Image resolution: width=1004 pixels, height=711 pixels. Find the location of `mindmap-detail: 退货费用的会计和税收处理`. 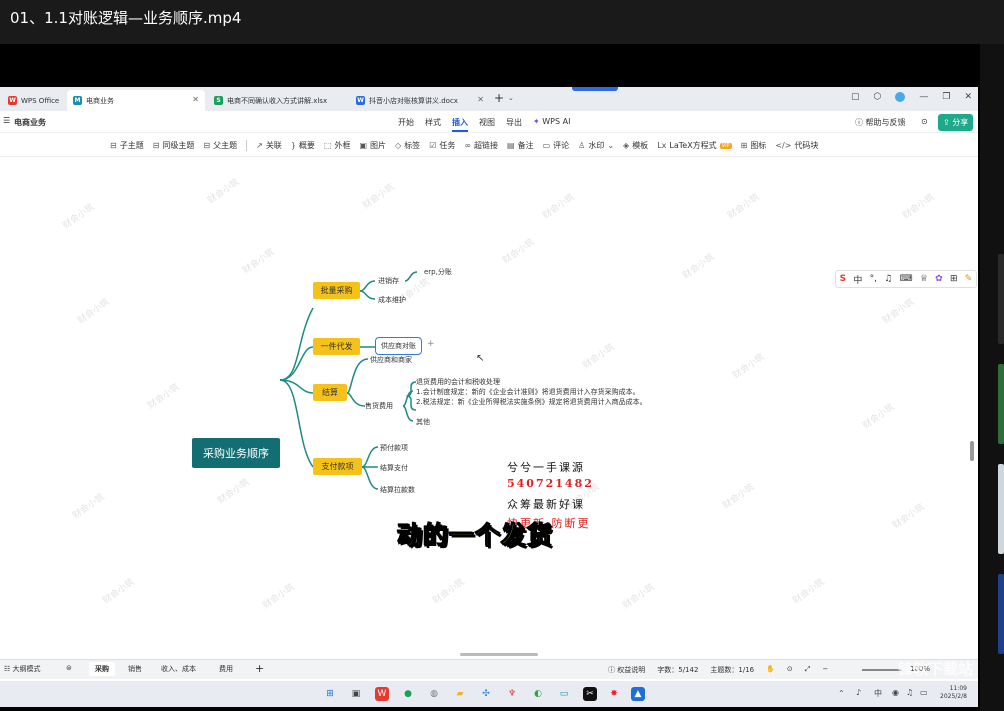

mindmap-detail: 退货费用的会计和税收处理 is located at coordinates (458, 382).